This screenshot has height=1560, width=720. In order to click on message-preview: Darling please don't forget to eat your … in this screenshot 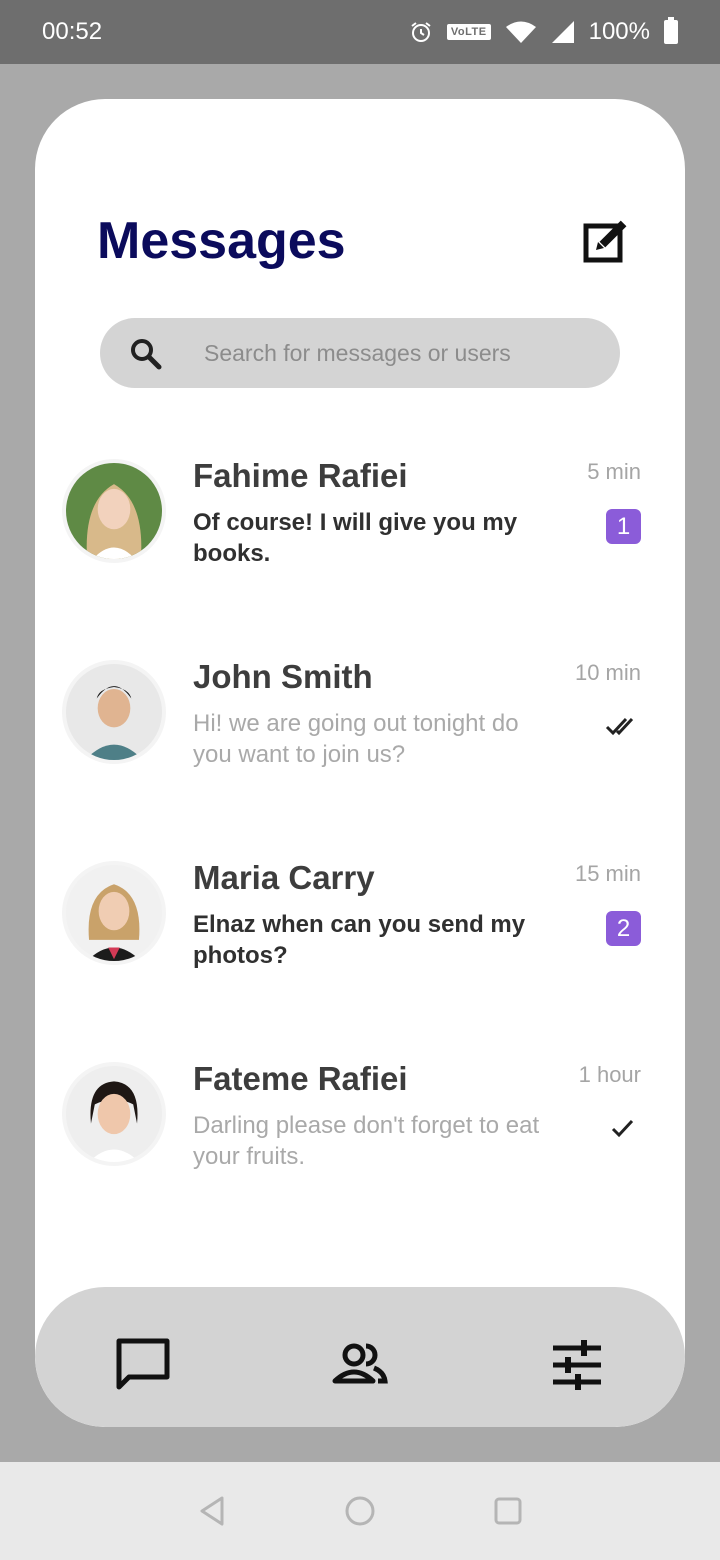, I will do `click(366, 1141)`.